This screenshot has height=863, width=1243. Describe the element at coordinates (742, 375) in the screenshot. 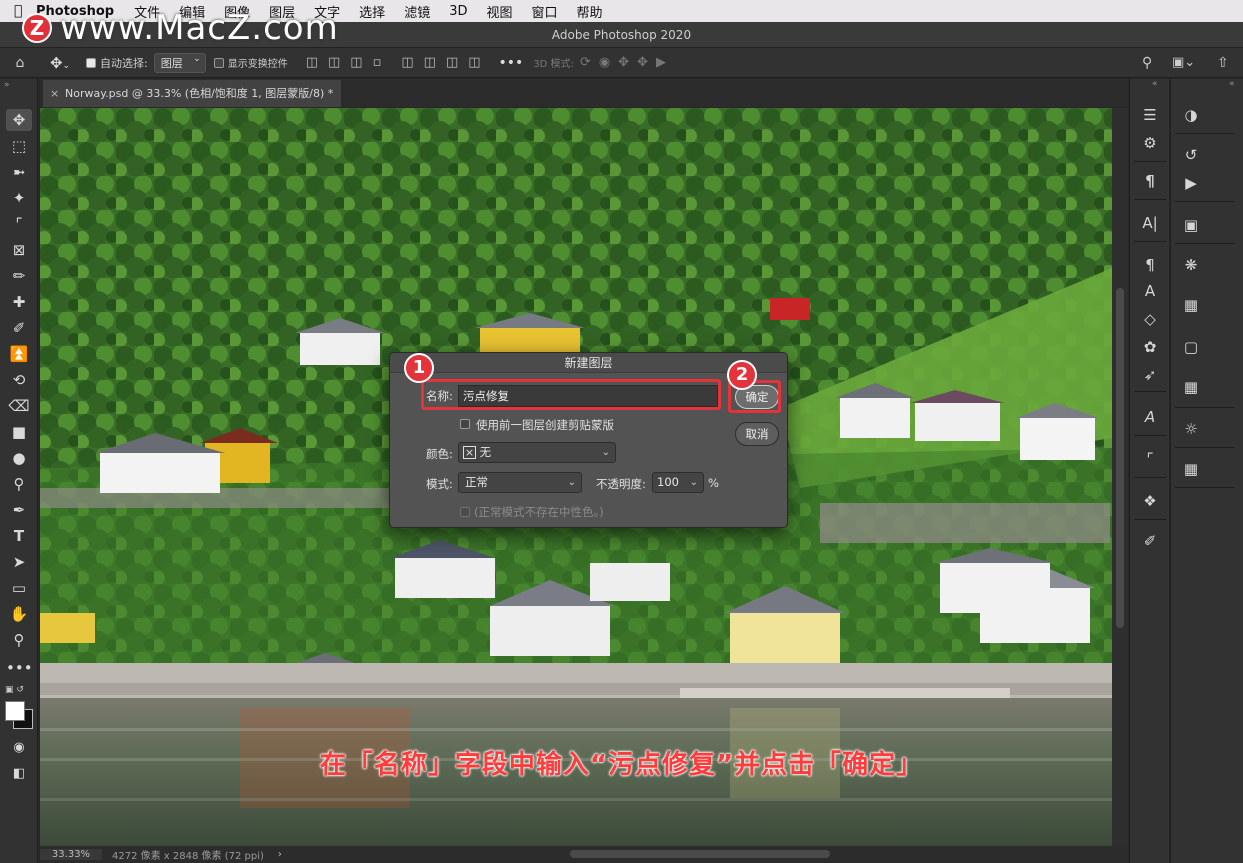

I see `step-2-badge: 2` at that location.